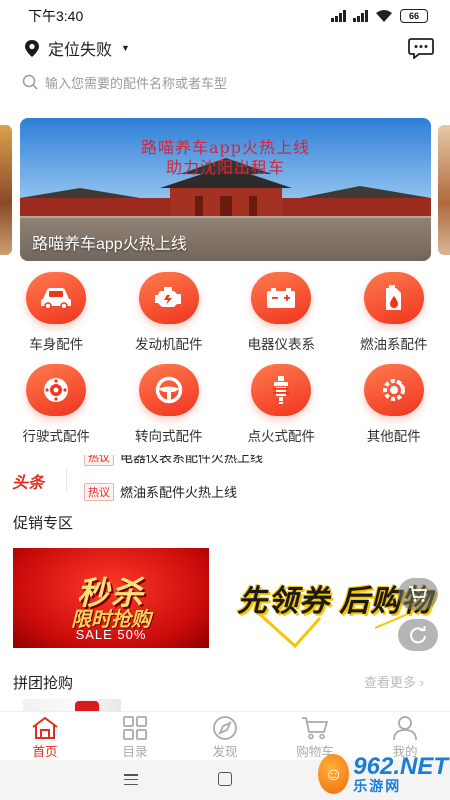  I want to click on compass-icon, so click(225, 728).